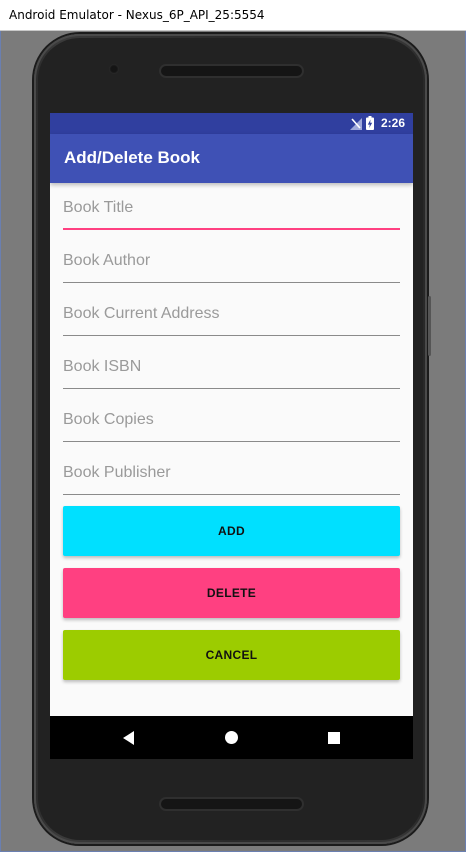 This screenshot has height=852, width=466. What do you see at coordinates (102, 366) in the screenshot?
I see `book-isbn-placeholder: Book ISBN` at bounding box center [102, 366].